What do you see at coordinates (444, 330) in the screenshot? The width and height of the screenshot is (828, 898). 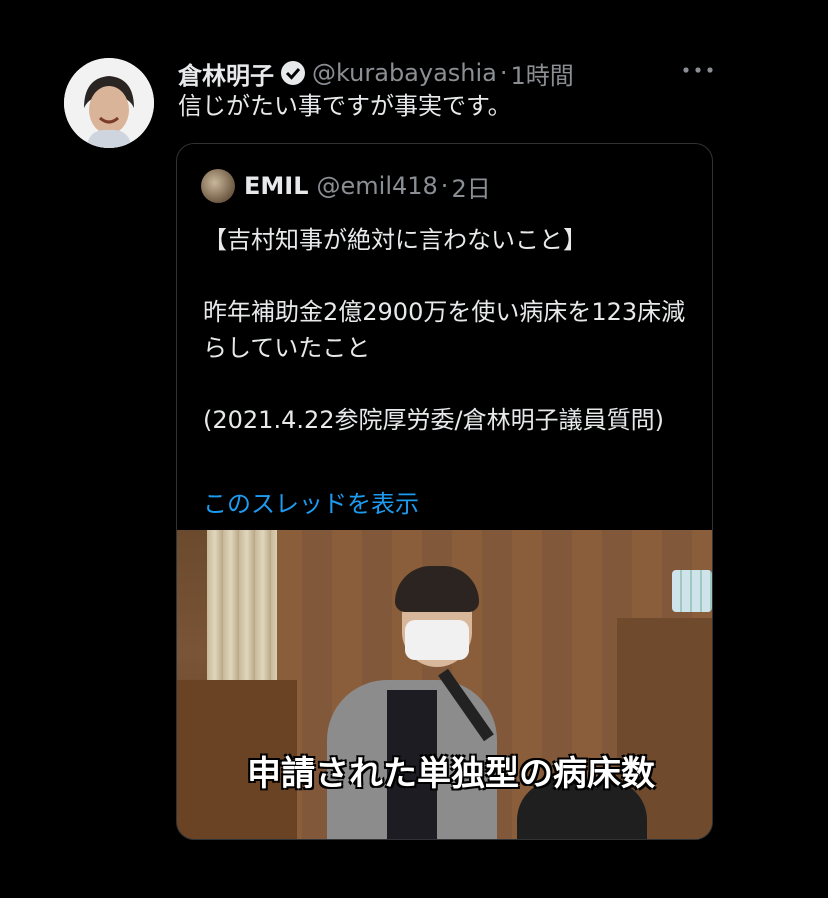 I see `quote-line: 昨年補助金2億2900万を使い病床を123床減らしていたこと` at bounding box center [444, 330].